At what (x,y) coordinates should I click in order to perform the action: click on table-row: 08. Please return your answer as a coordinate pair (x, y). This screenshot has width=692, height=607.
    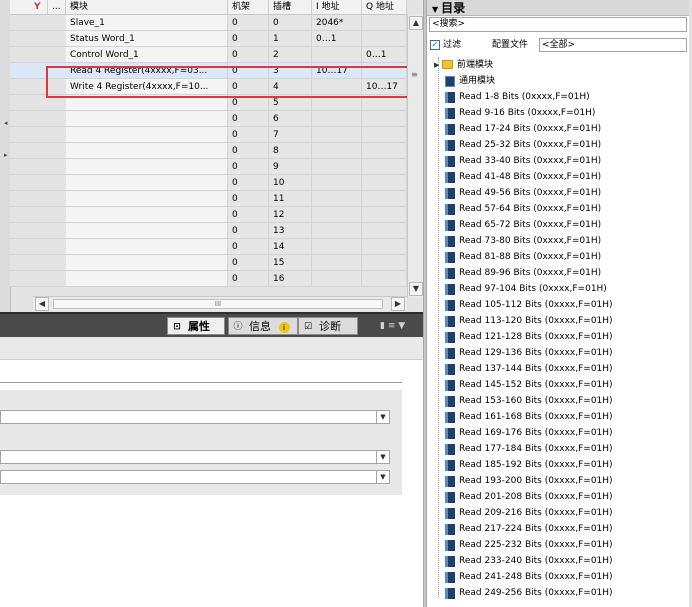
    Looking at the image, I should click on (208, 151).